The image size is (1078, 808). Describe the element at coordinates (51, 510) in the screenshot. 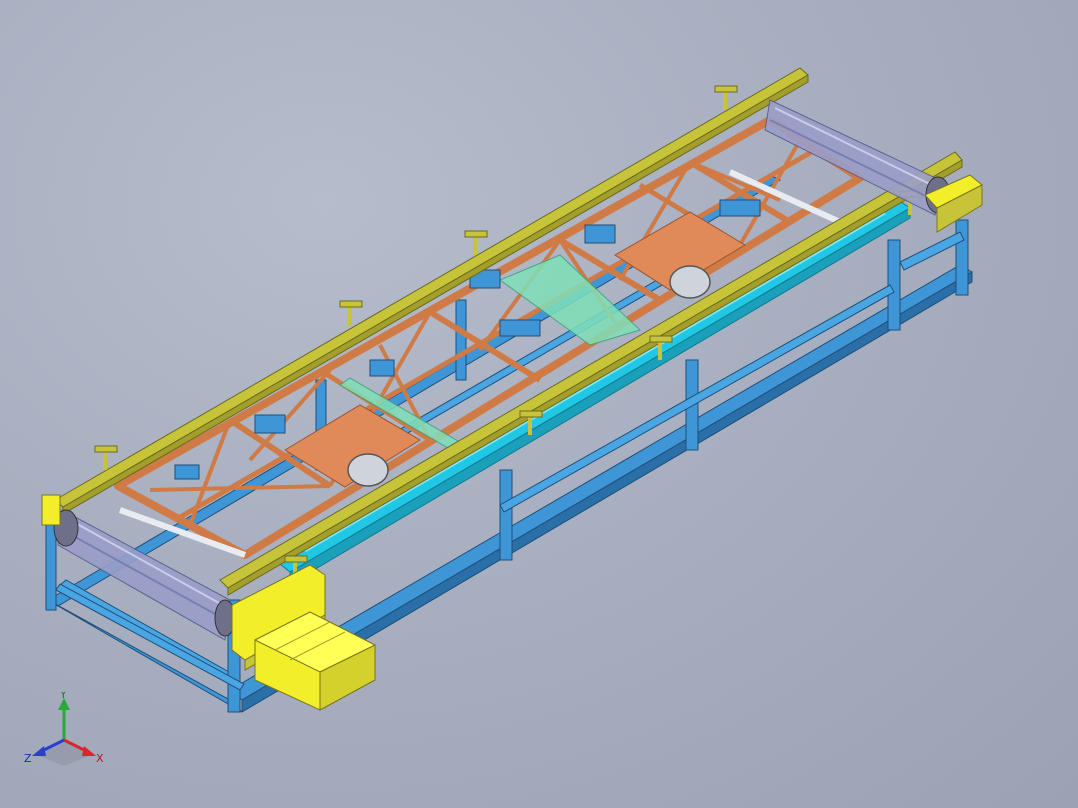

I see `end-bracket-left` at that location.